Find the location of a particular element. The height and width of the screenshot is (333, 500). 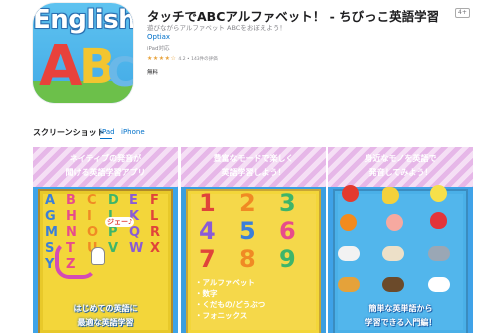

mode-list-item-alphabet: ・アルファベット is located at coordinates (225, 282).